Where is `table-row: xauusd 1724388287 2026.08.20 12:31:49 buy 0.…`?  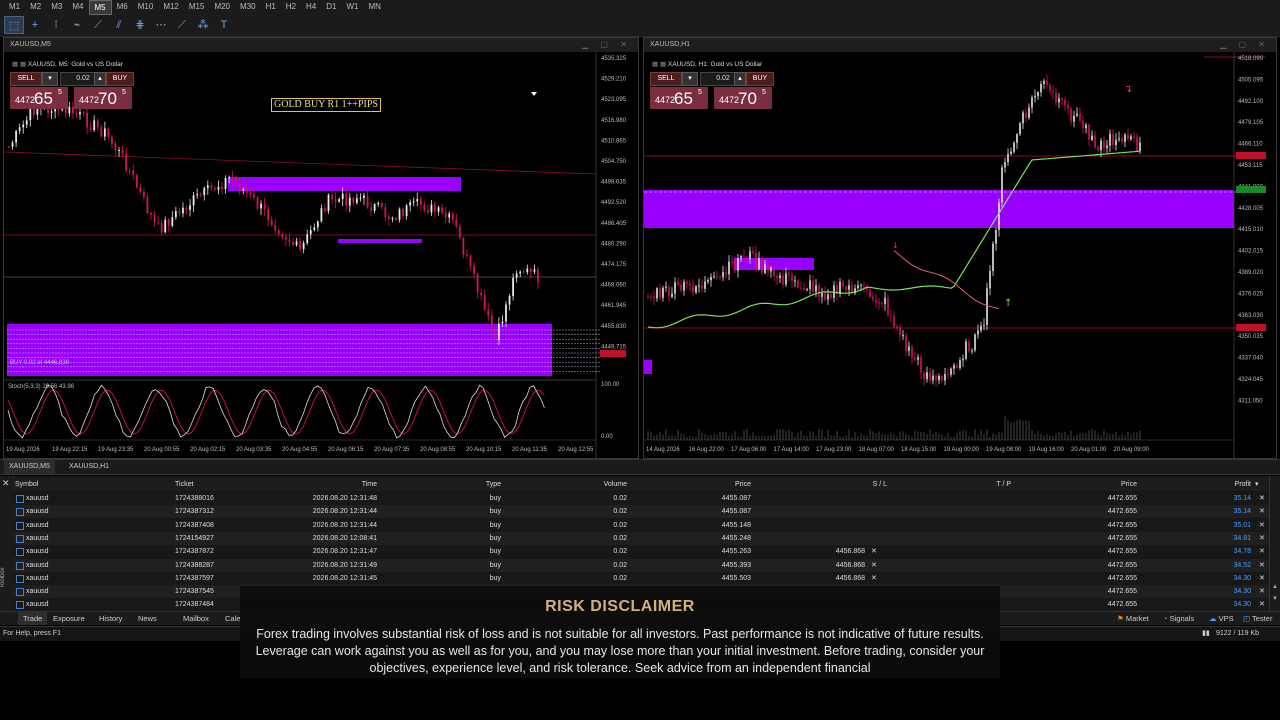
table-row: xauusd 1724388287 2026.08.20 12:31:49 buy 0.… is located at coordinates (641, 565).